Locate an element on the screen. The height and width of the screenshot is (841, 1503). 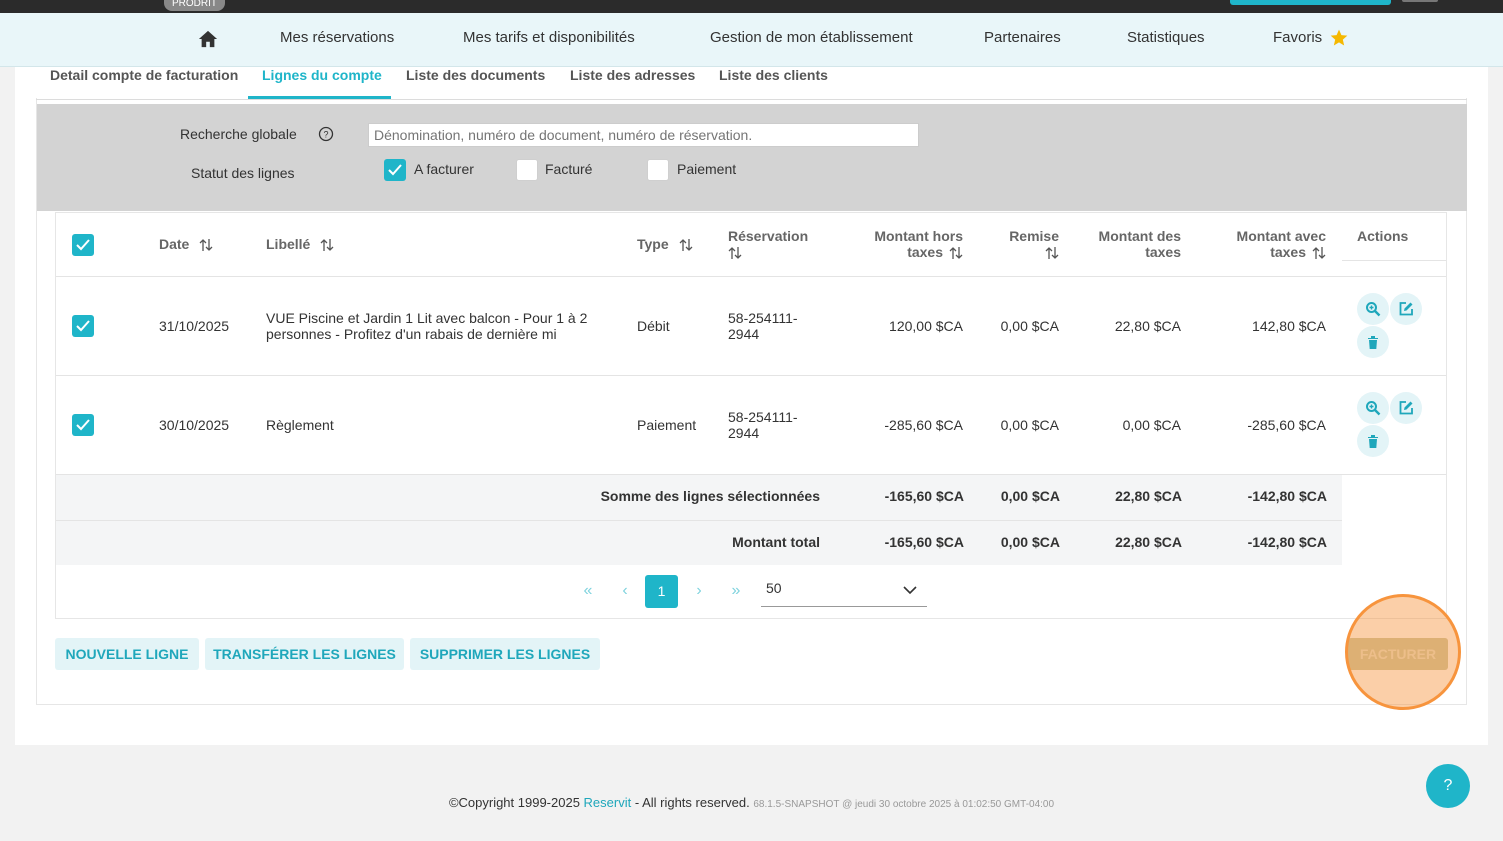
nav-item-tarifs: Mes tarifs et disponibilités is located at coordinates (549, 37).